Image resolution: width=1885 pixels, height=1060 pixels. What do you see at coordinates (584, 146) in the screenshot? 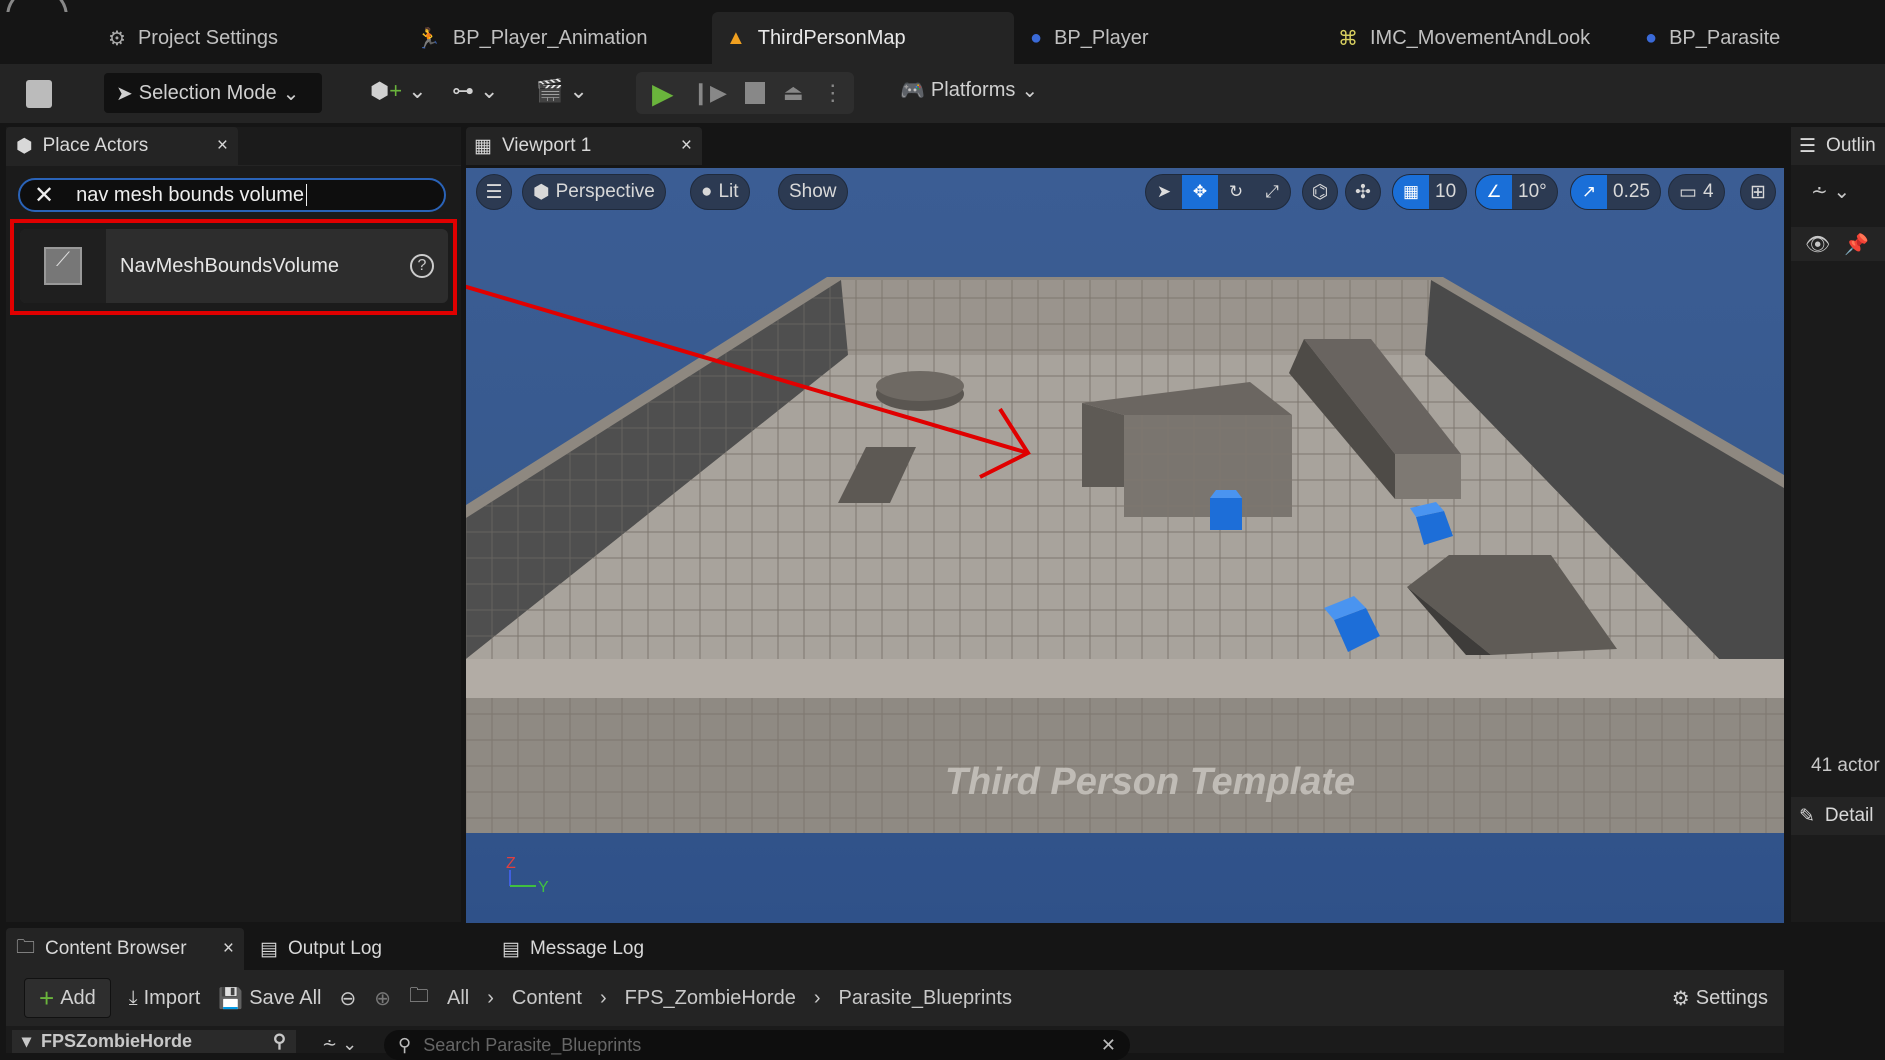
I see `tab-viewport-1: ▦ Viewport 1 ×` at bounding box center [584, 146].